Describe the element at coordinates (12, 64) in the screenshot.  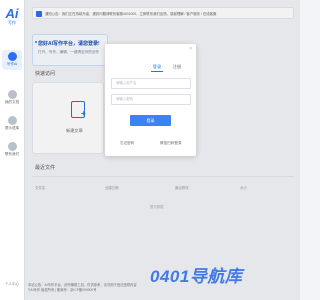
I see `sidebar-item-label: 写作Ai` at that location.